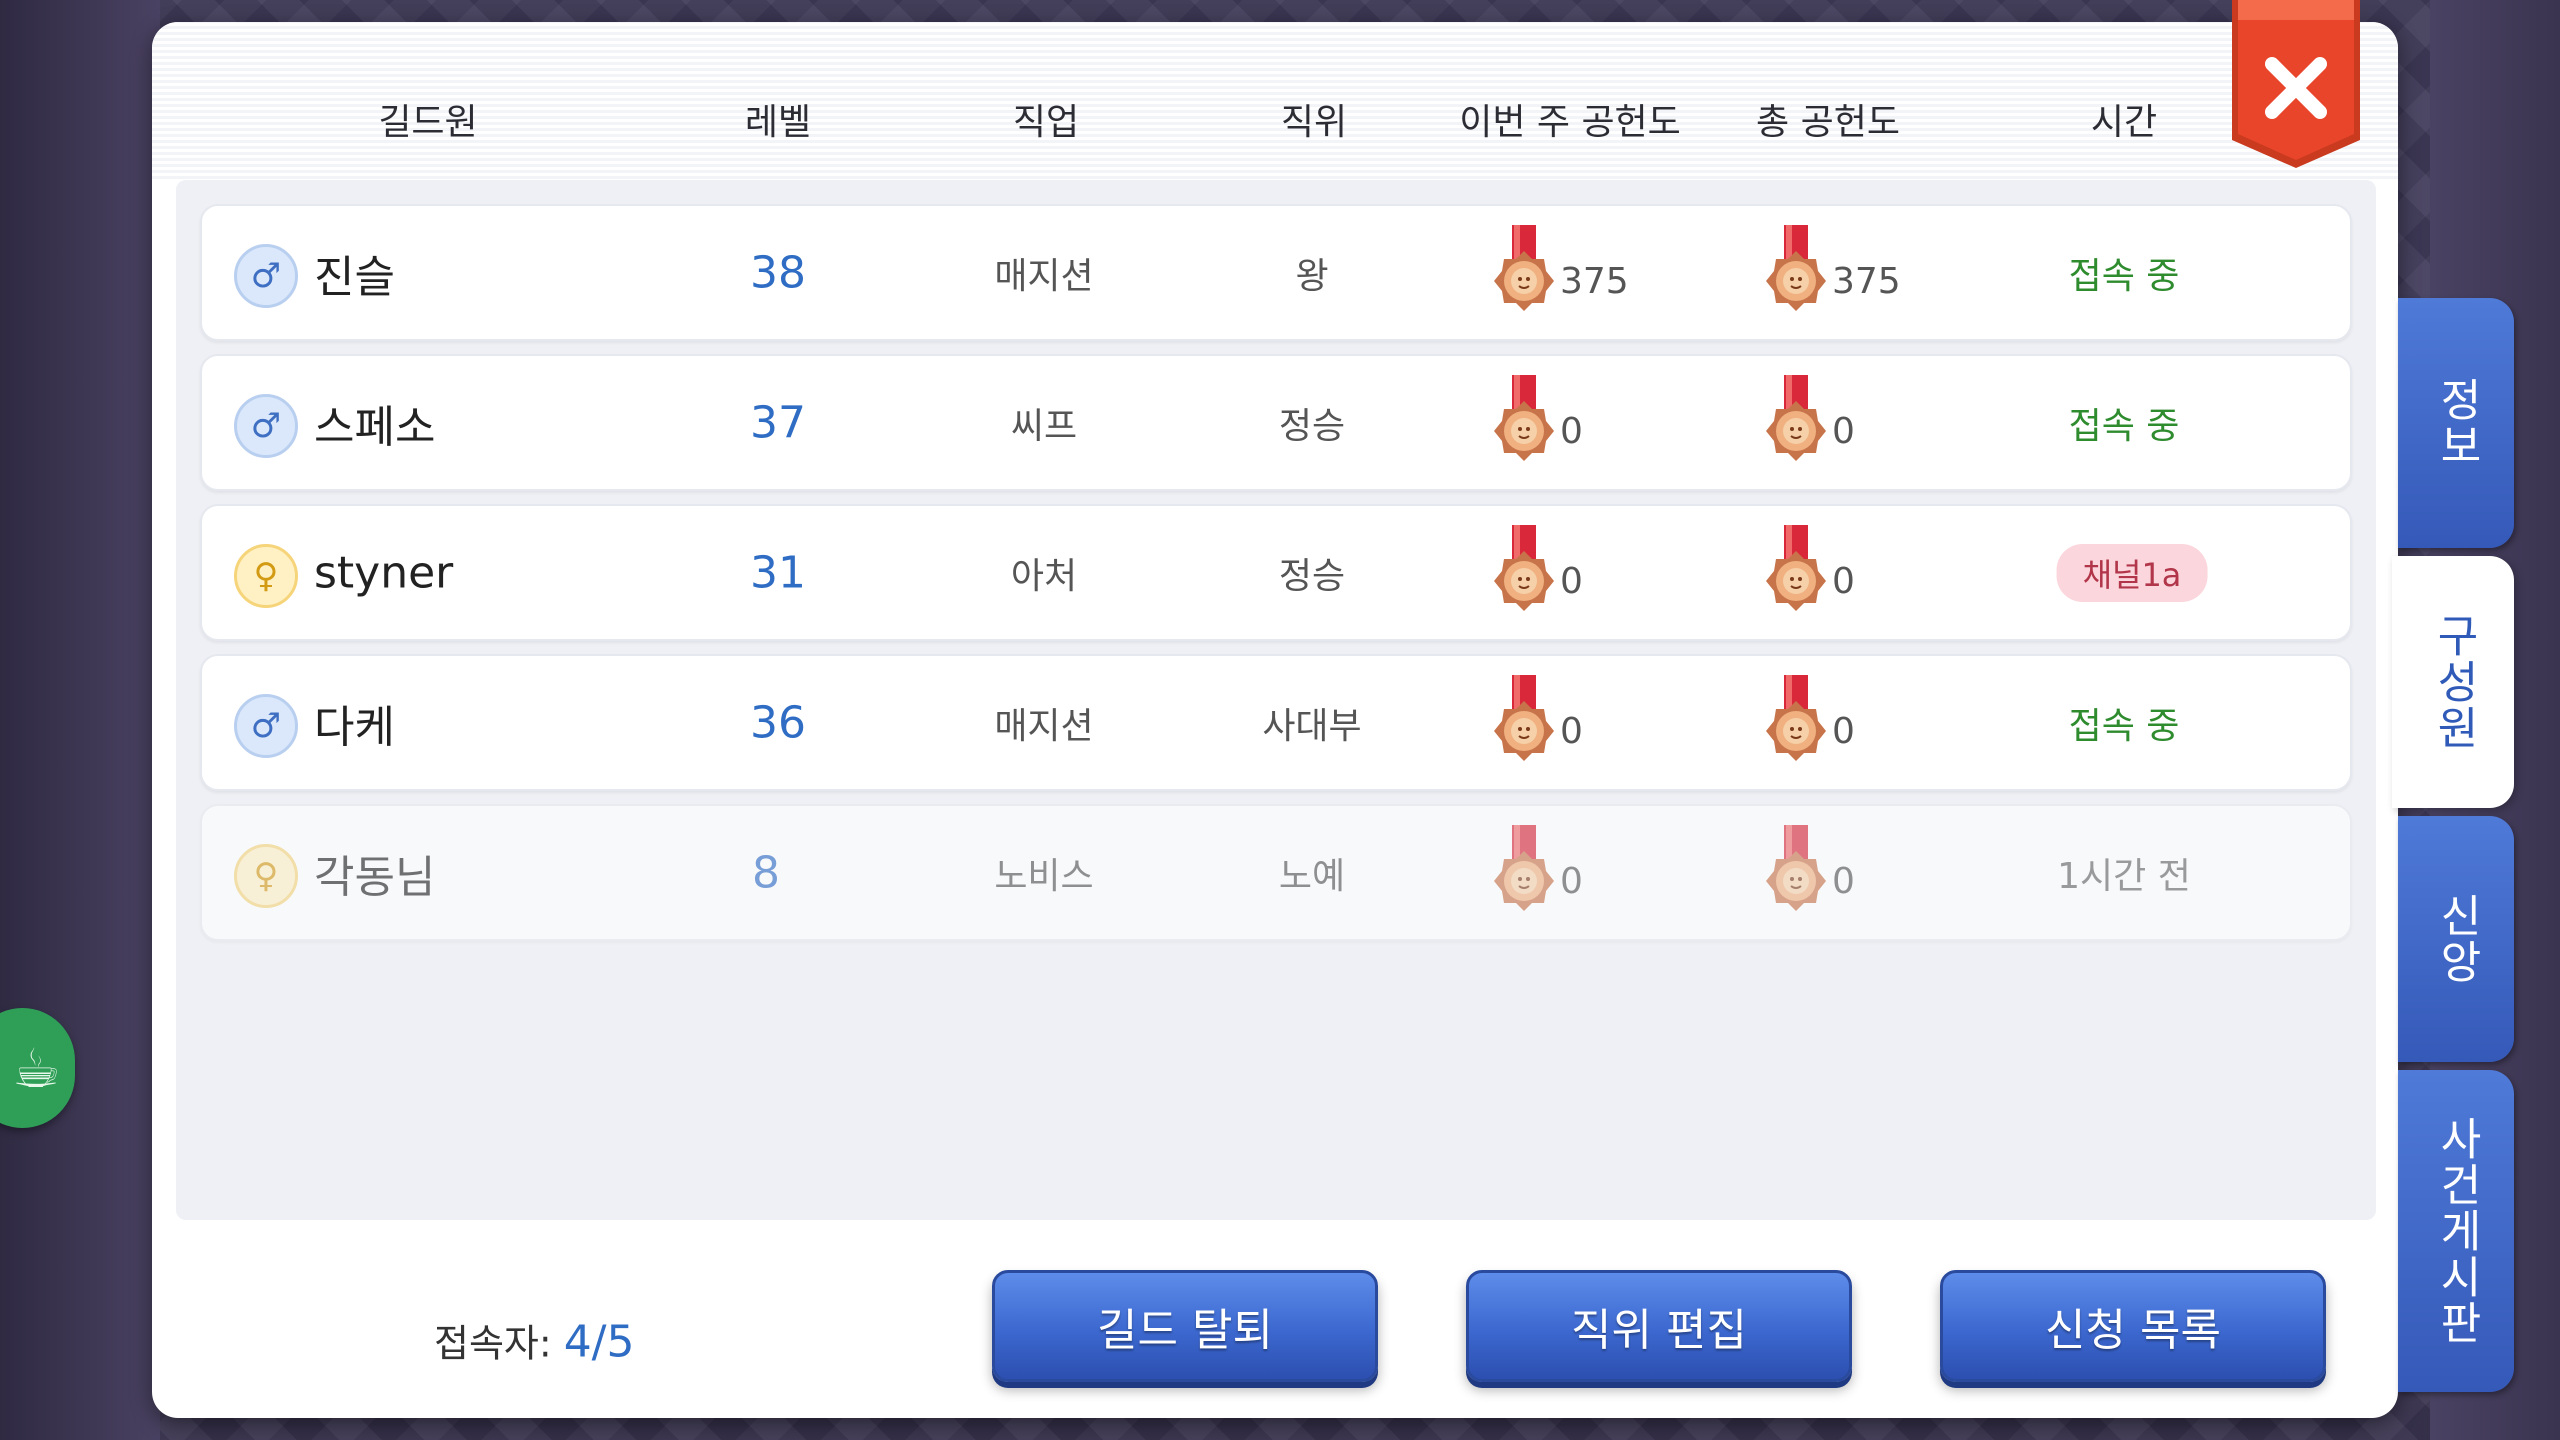 The height and width of the screenshot is (1440, 2560). I want to click on total-contribution: 375, so click(1832, 272).